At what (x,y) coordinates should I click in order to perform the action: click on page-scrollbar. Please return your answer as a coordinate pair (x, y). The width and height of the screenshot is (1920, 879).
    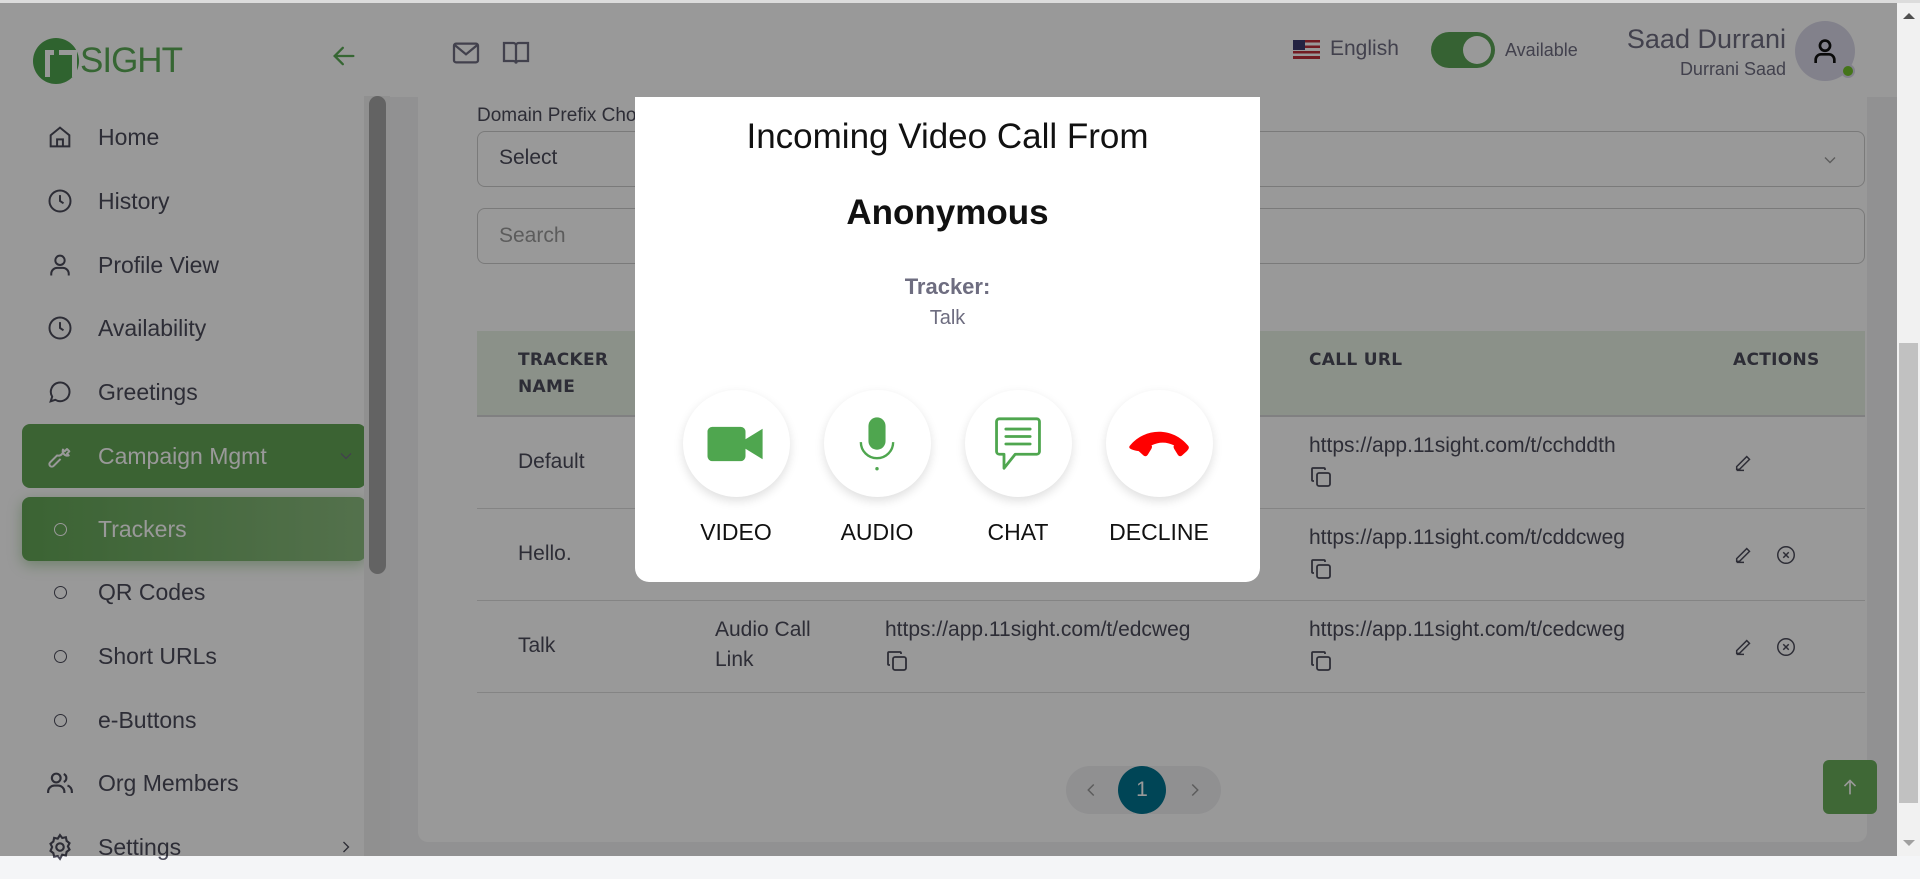
    Looking at the image, I should click on (1908, 429).